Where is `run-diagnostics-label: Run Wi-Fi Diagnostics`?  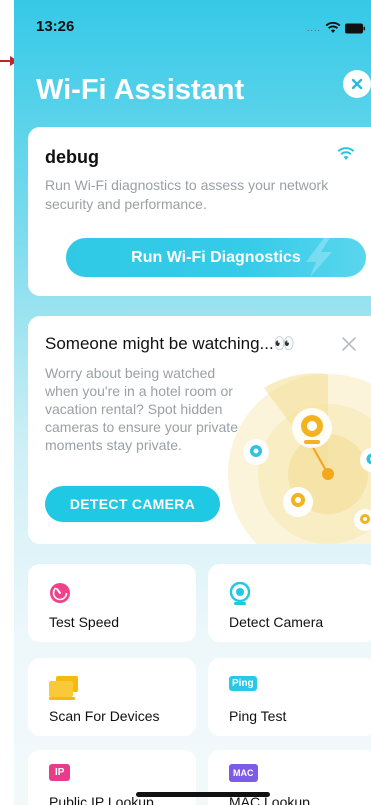
run-diagnostics-label: Run Wi-Fi Diagnostics is located at coordinates (216, 257).